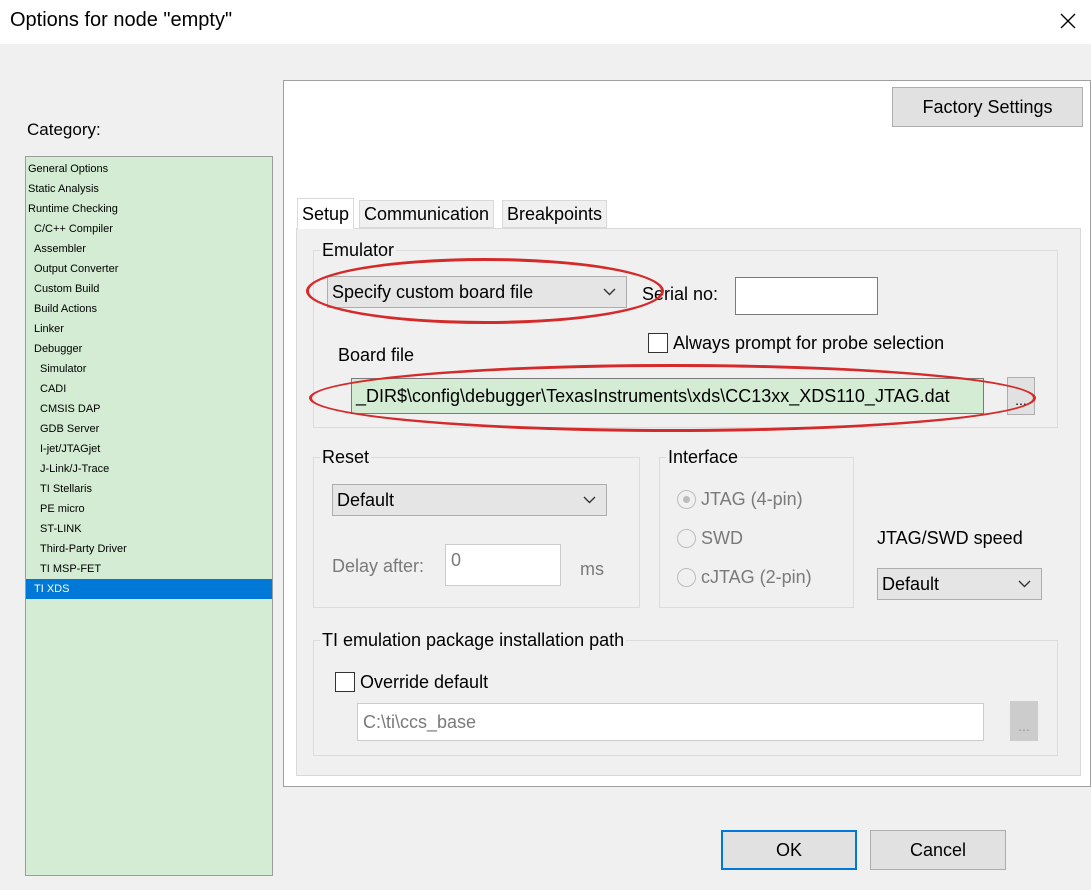  What do you see at coordinates (149, 249) in the screenshot?
I see `category-item-assembler: Assembler` at bounding box center [149, 249].